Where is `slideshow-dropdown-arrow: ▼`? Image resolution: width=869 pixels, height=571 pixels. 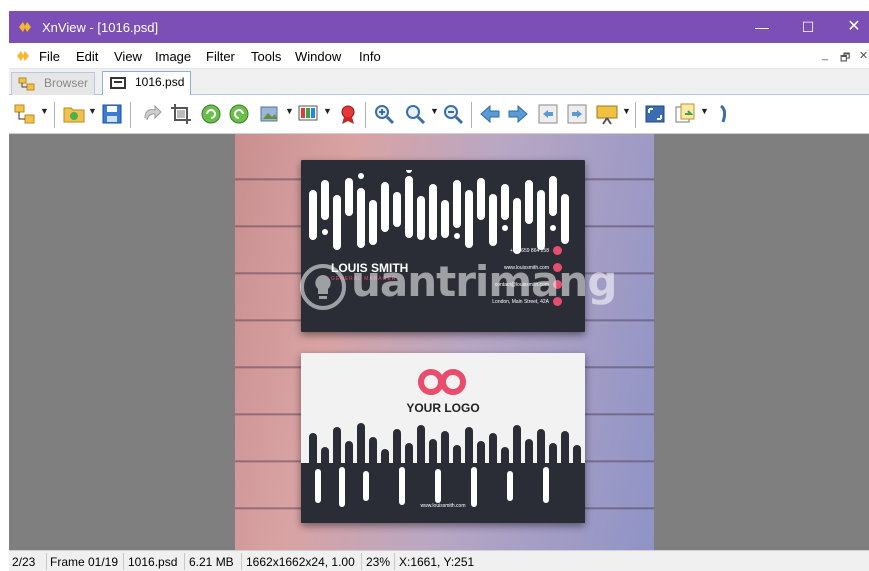
slideshow-dropdown-arrow: ▼ is located at coordinates (626, 111).